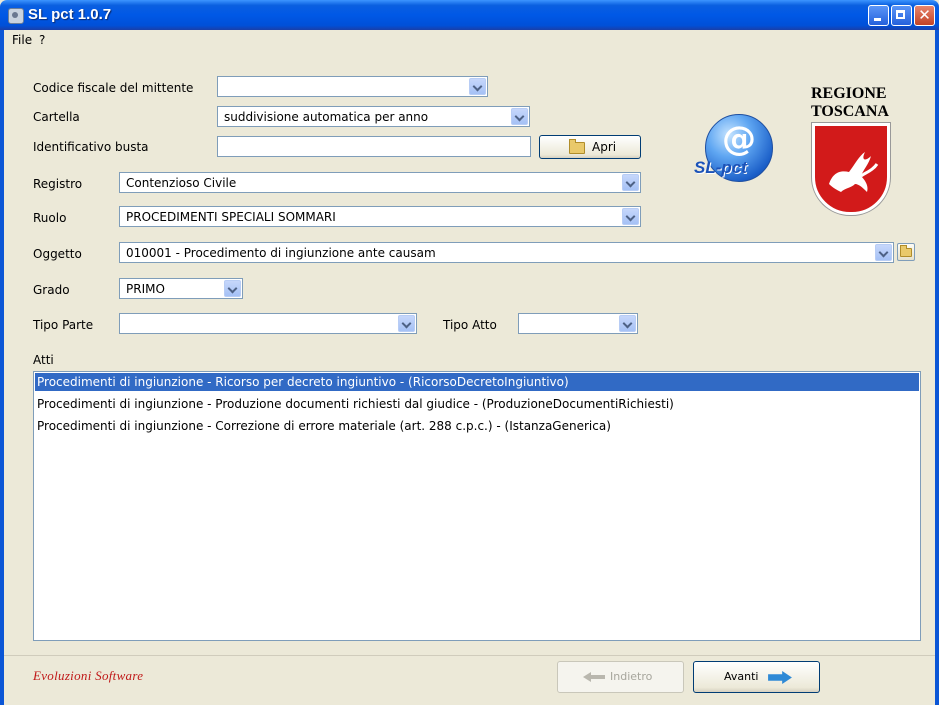 The image size is (939, 705). I want to click on window-frame-right, so click(937, 367).